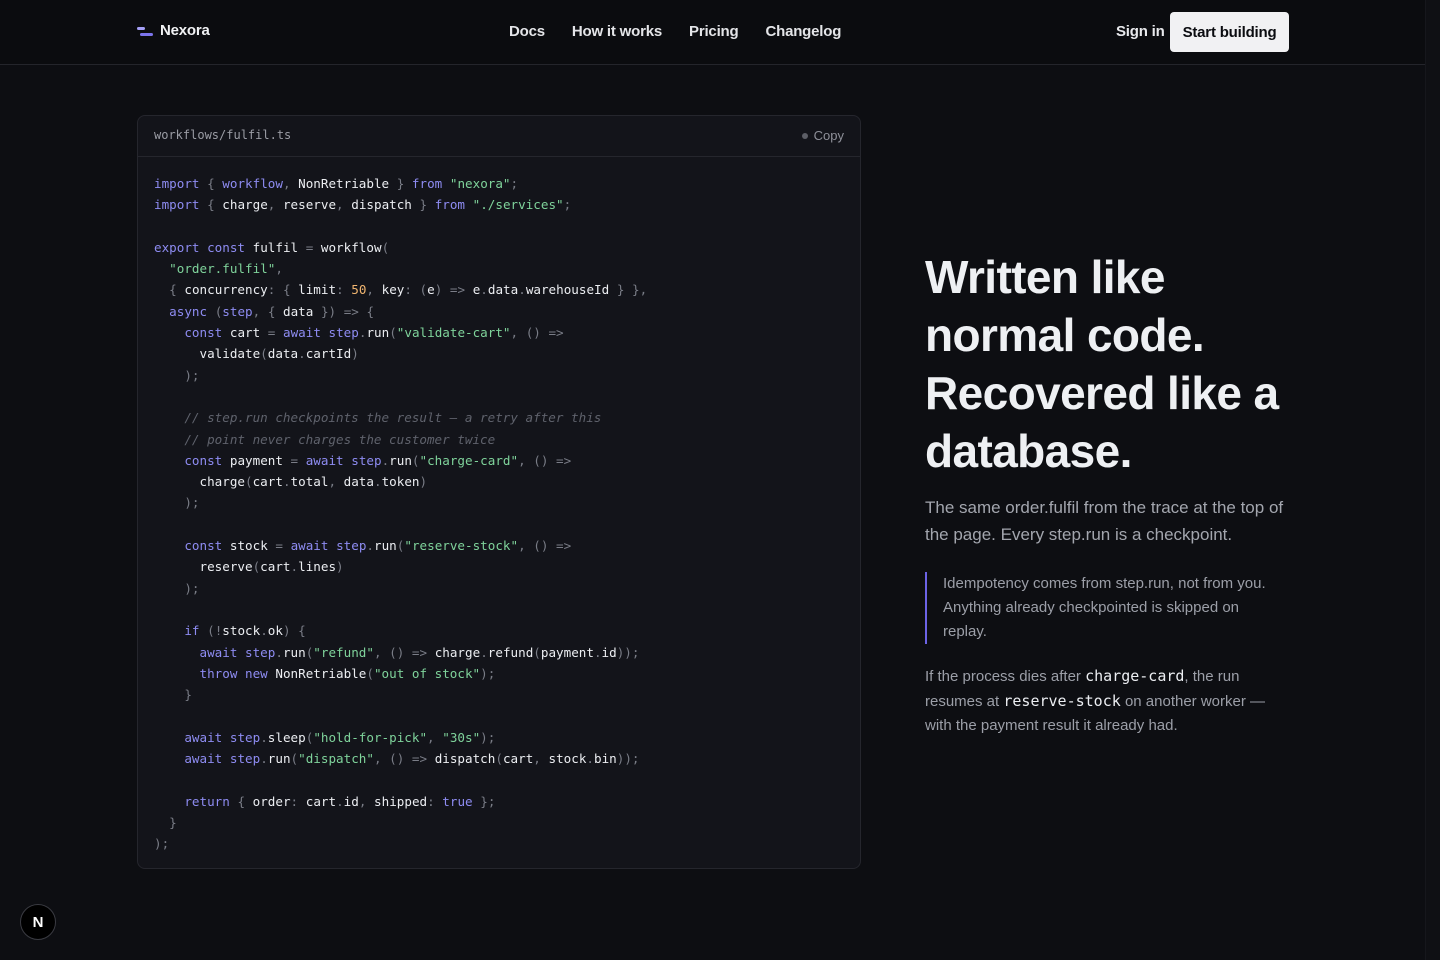 Image resolution: width=1440 pixels, height=960 pixels. I want to click on code-filename: workflows/fulfil.ts, so click(223, 135).